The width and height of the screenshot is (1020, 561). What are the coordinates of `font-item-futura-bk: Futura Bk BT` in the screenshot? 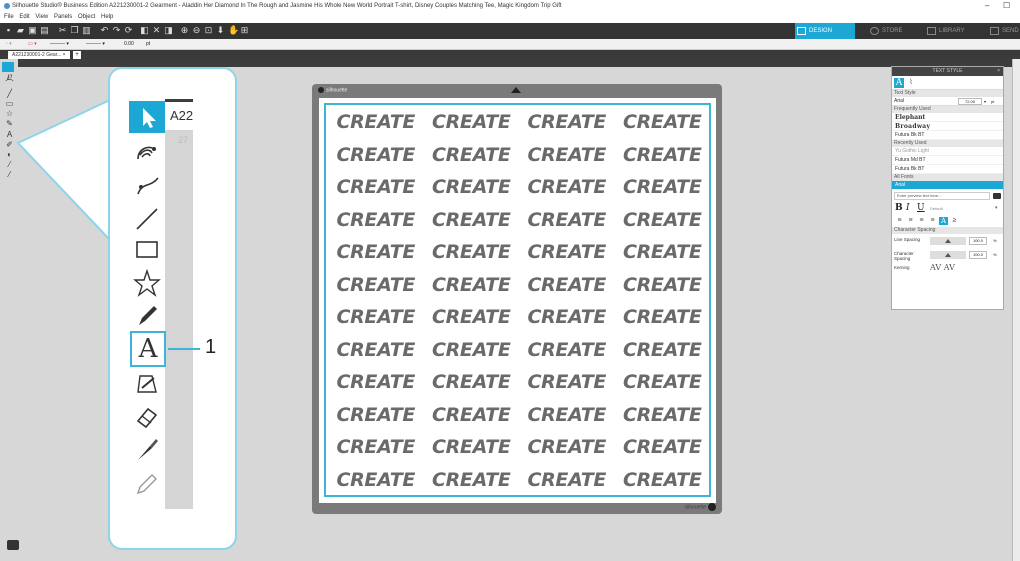 It's located at (947, 135).